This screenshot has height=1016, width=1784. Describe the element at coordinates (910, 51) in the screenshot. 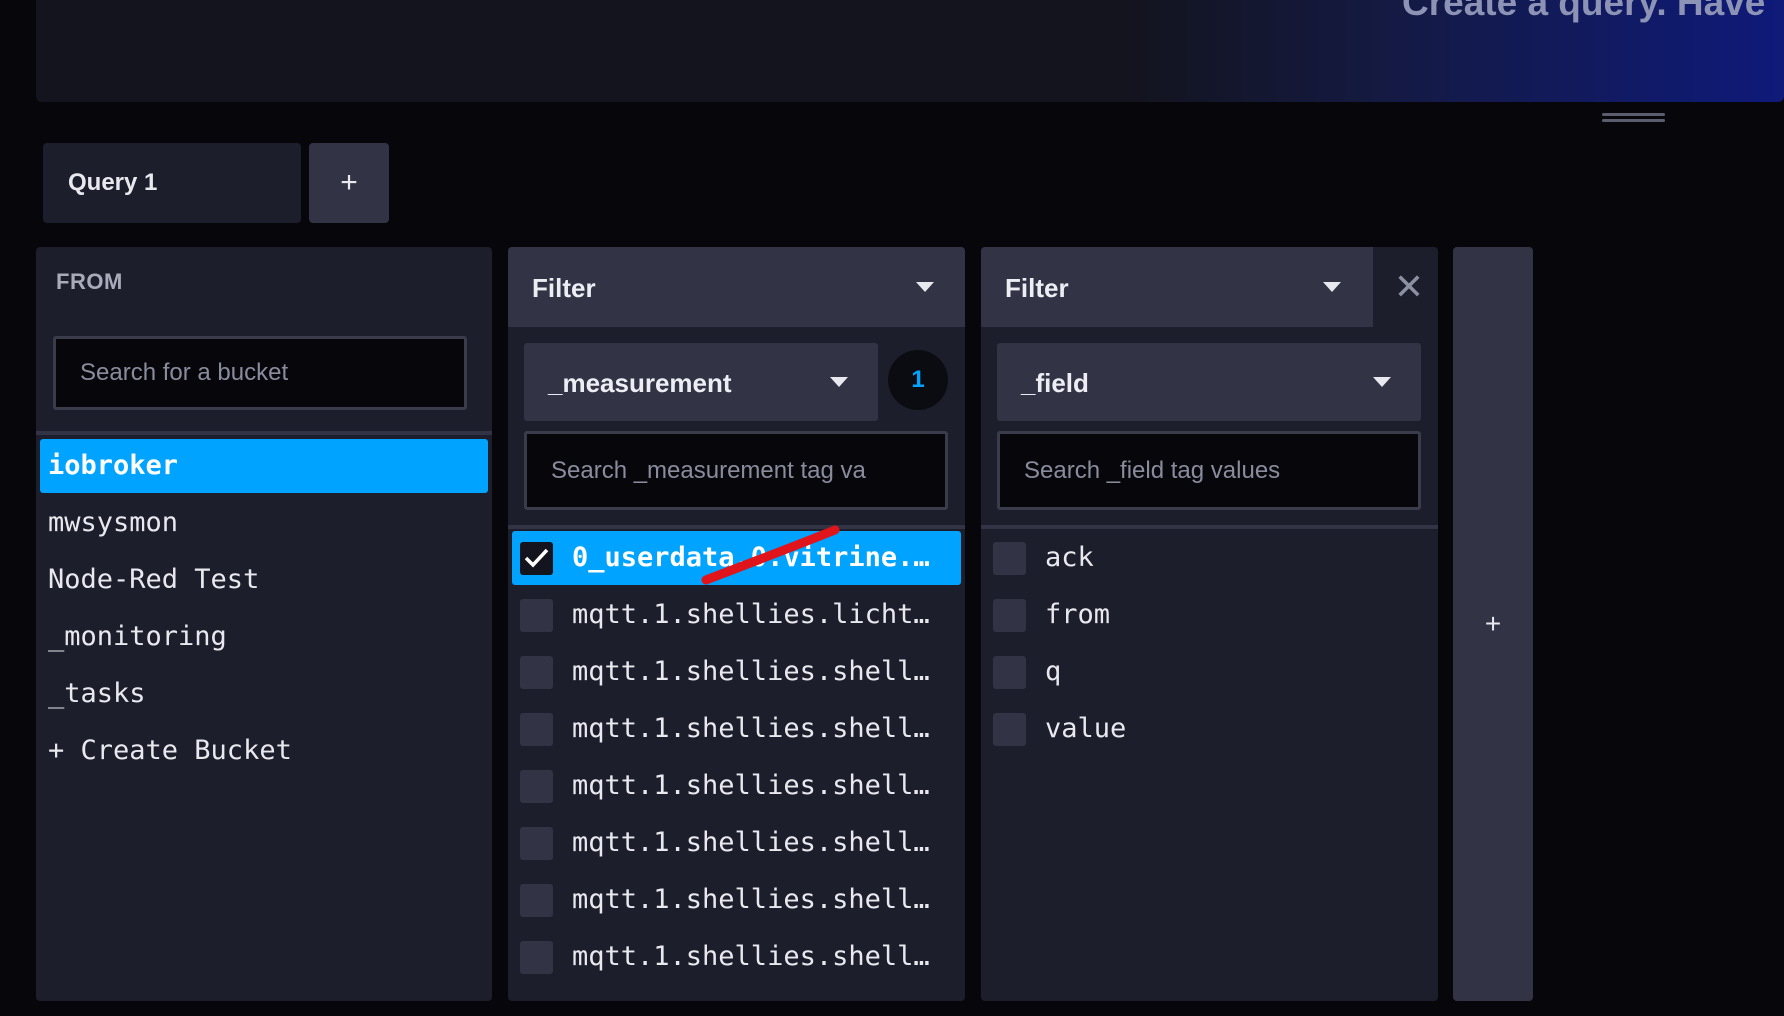

I see `query-builder-banner: Create a query. Have` at that location.